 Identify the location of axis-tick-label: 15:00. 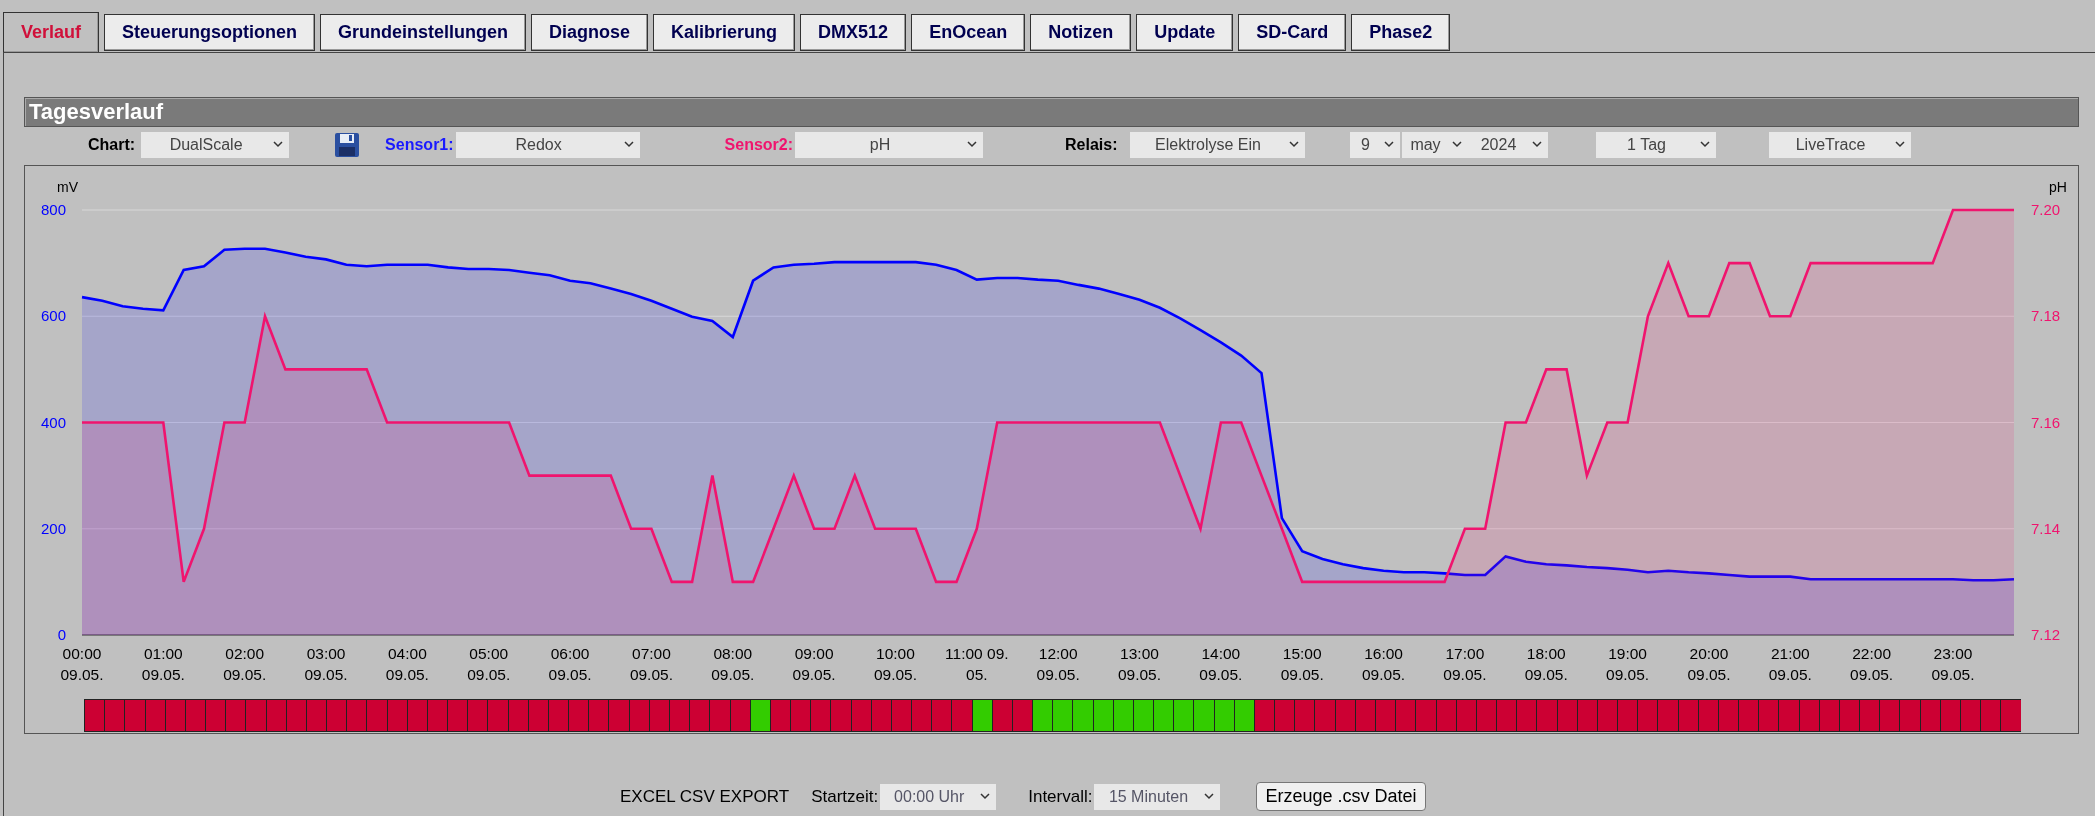
(1302, 653).